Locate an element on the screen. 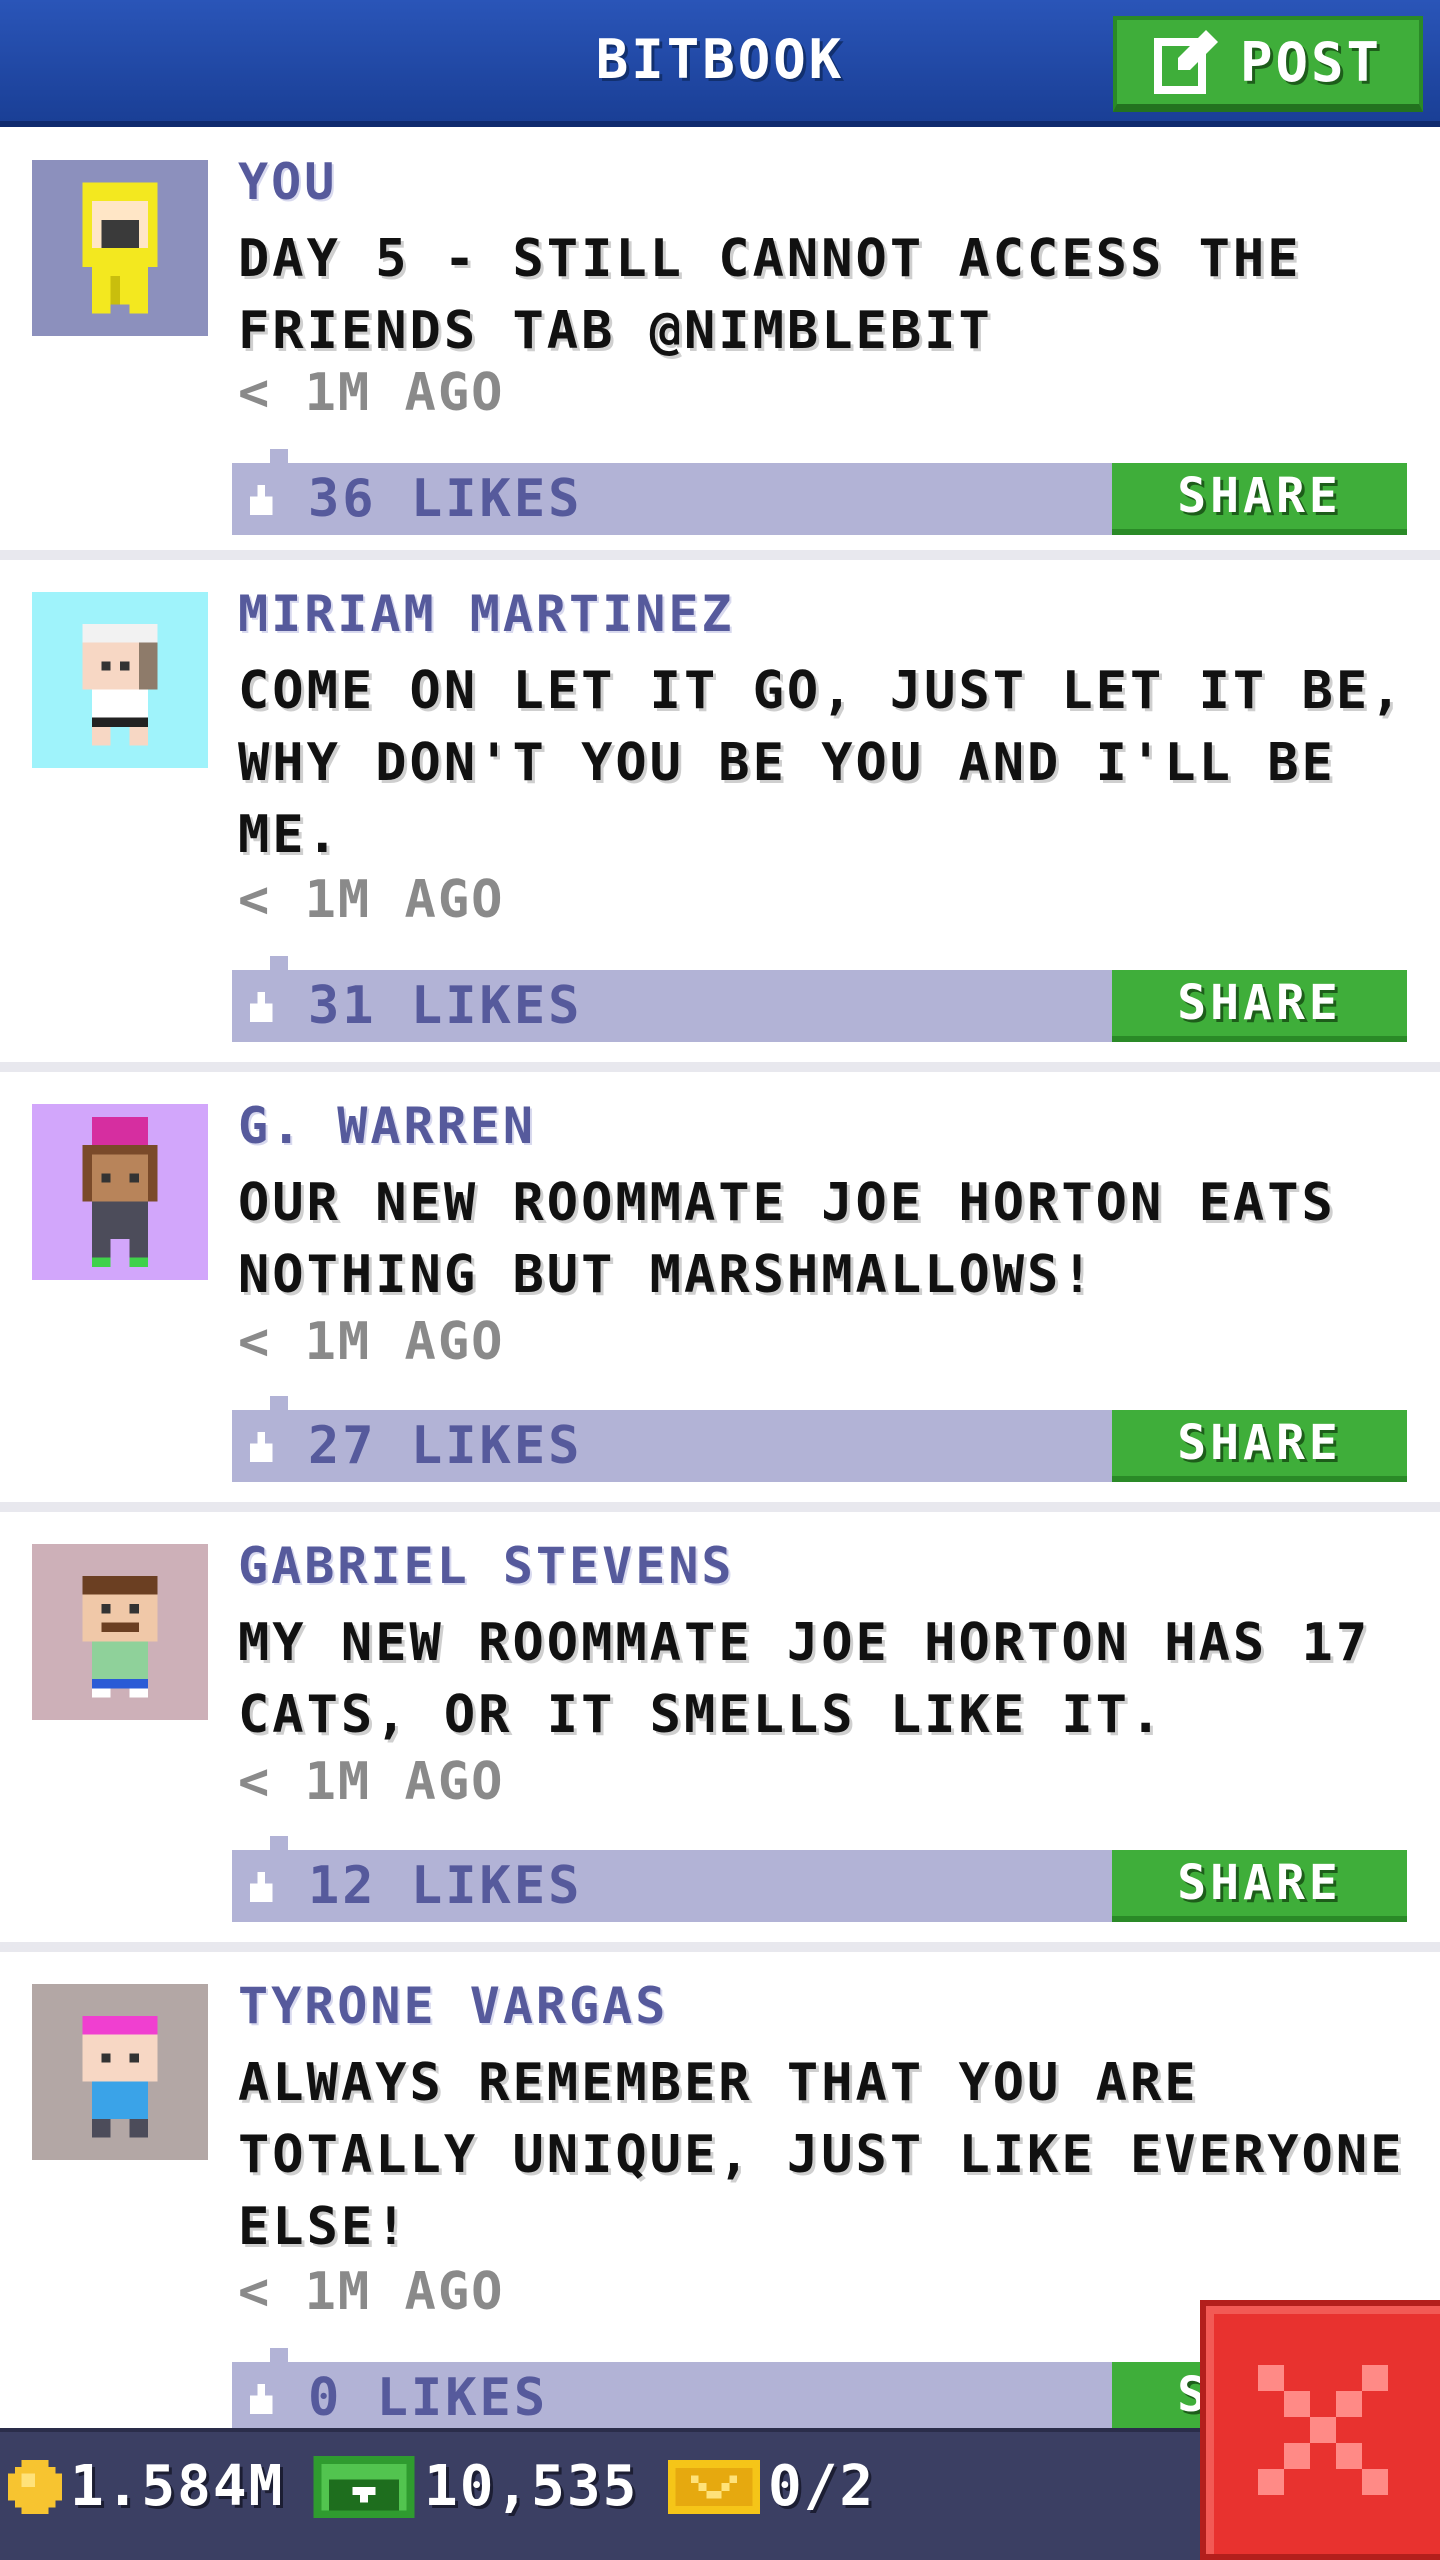 The width and height of the screenshot is (1440, 2560). post-author: MIRIAM MARTINEZ is located at coordinates (486, 614).